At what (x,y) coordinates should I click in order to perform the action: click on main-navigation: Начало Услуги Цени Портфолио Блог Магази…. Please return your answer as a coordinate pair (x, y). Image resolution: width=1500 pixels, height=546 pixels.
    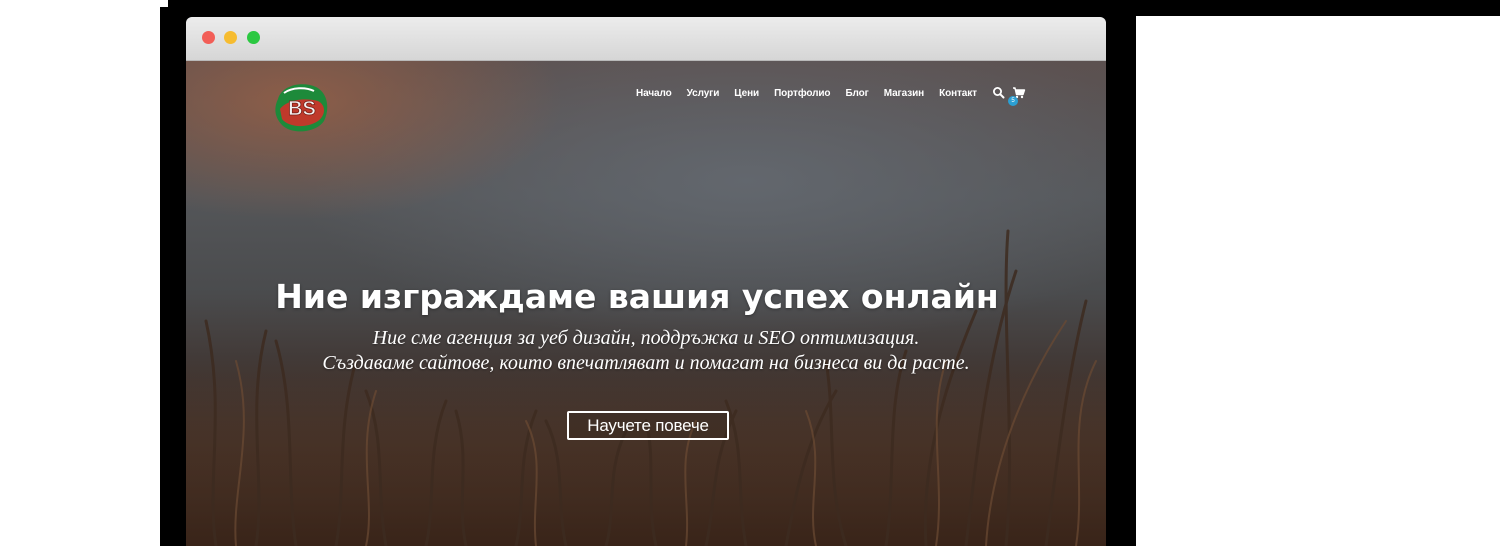
    Looking at the image, I should click on (834, 93).